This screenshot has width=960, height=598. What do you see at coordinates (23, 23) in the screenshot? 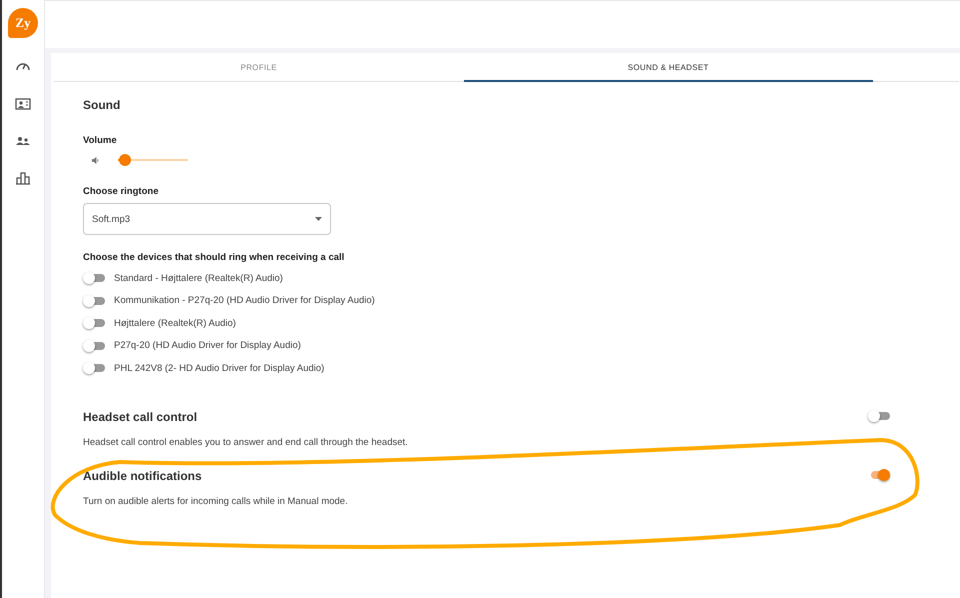
I see `logo: Zy` at bounding box center [23, 23].